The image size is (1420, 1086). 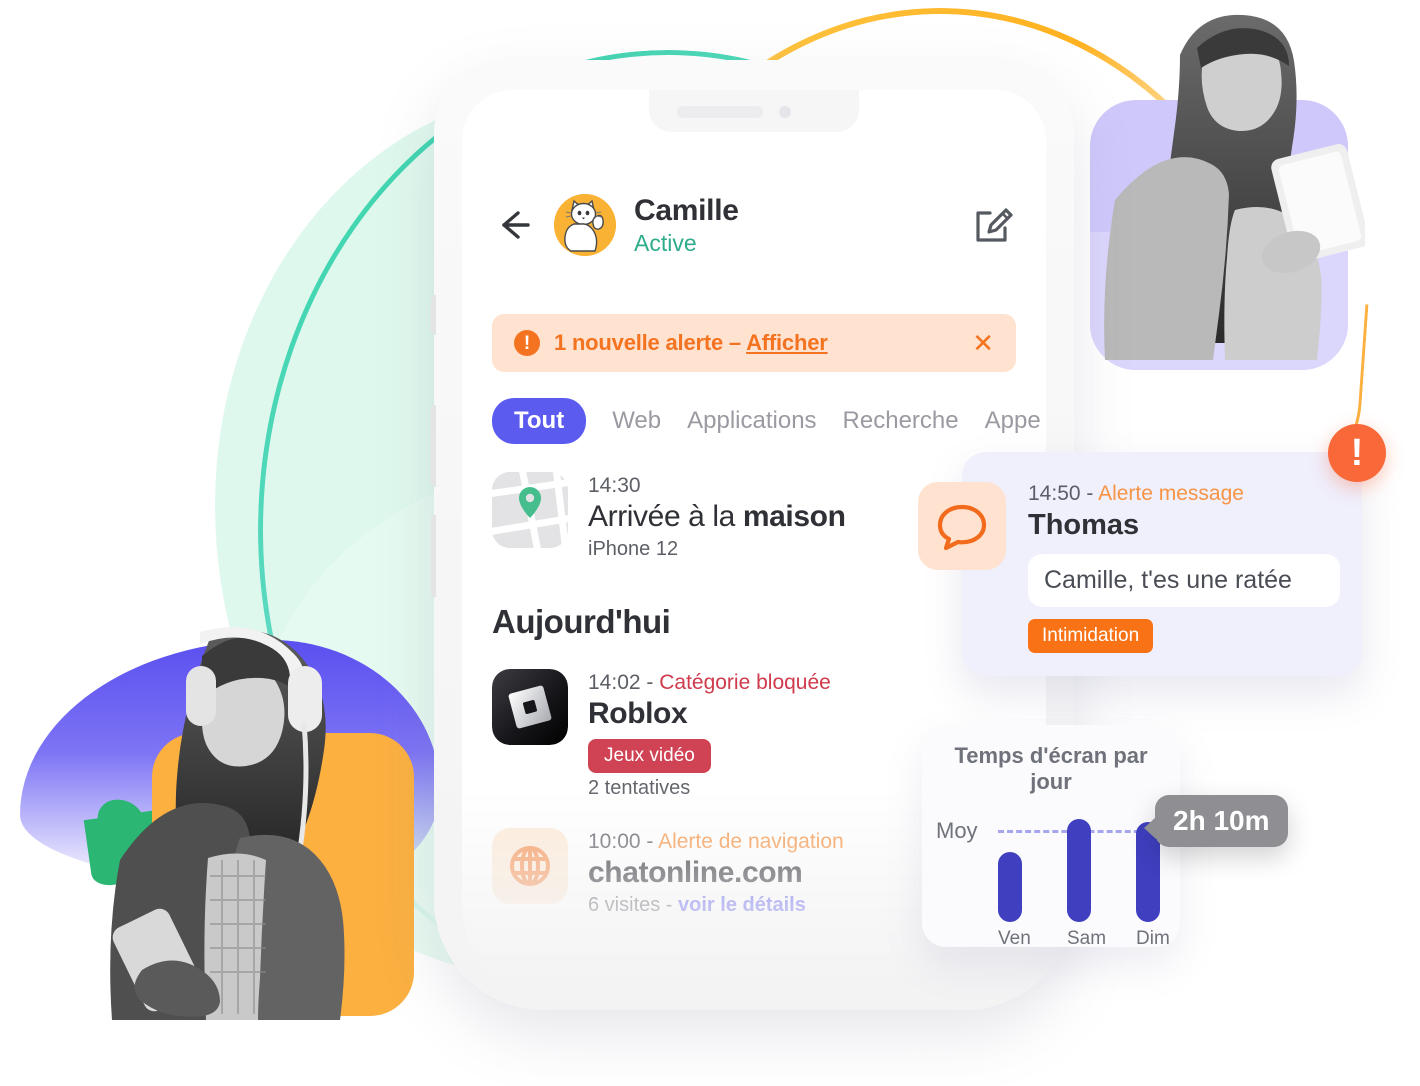 What do you see at coordinates (624, 682) in the screenshot?
I see `roblox-time-value: 14:02 -` at bounding box center [624, 682].